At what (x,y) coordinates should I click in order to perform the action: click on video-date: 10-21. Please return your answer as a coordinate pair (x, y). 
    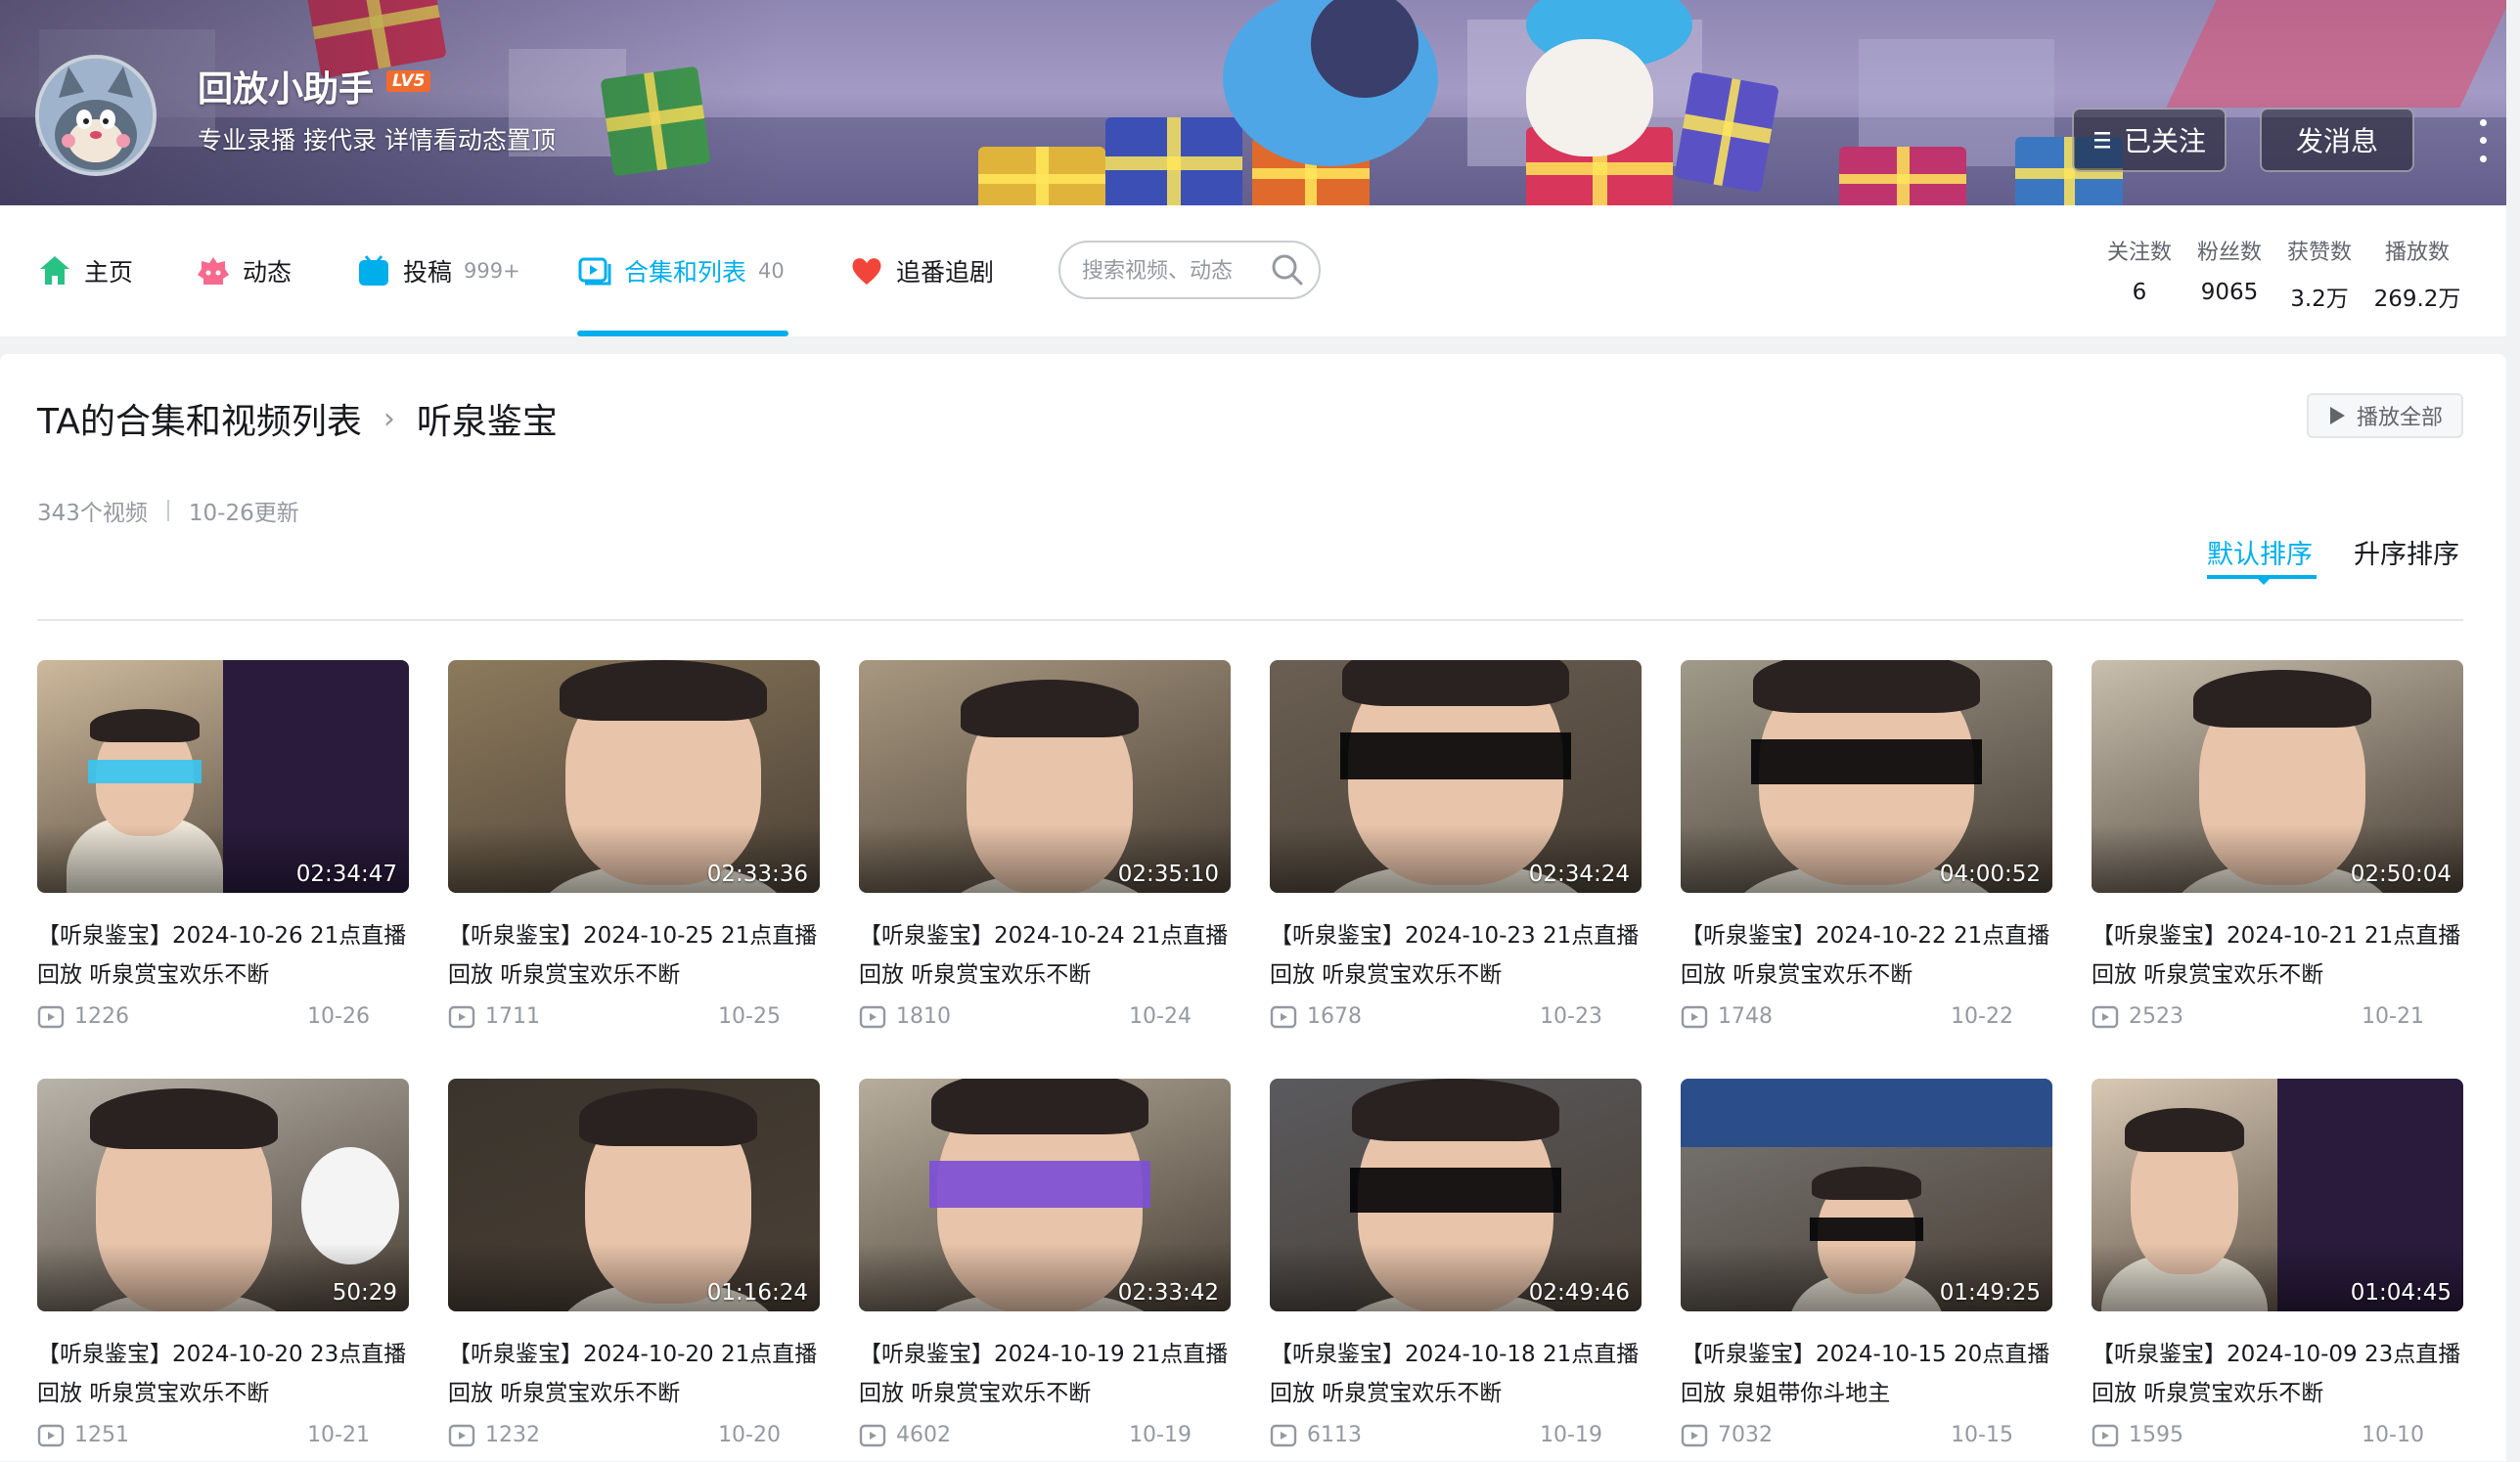
    Looking at the image, I should click on (2393, 1016).